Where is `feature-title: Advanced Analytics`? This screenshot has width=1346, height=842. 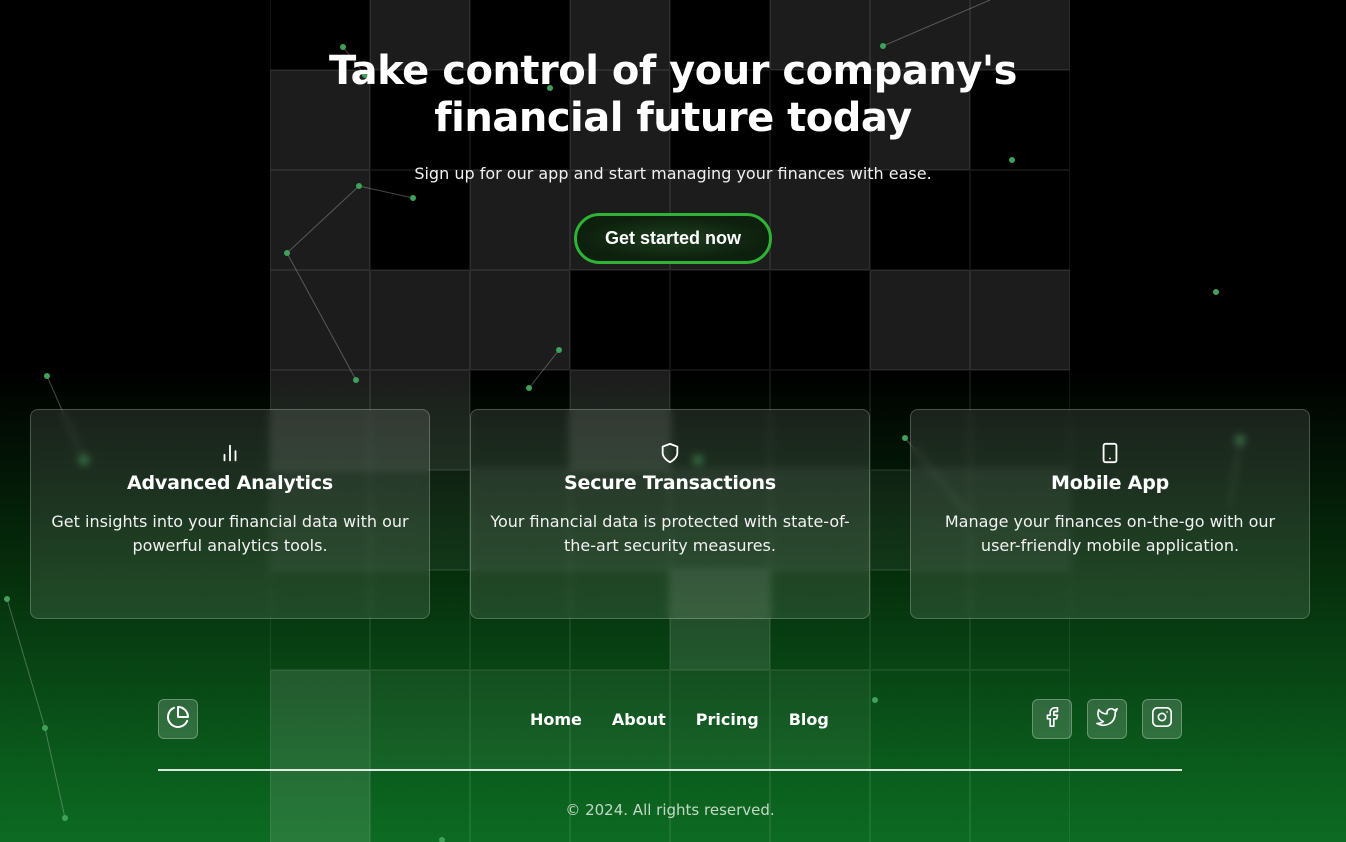 feature-title: Advanced Analytics is located at coordinates (230, 483).